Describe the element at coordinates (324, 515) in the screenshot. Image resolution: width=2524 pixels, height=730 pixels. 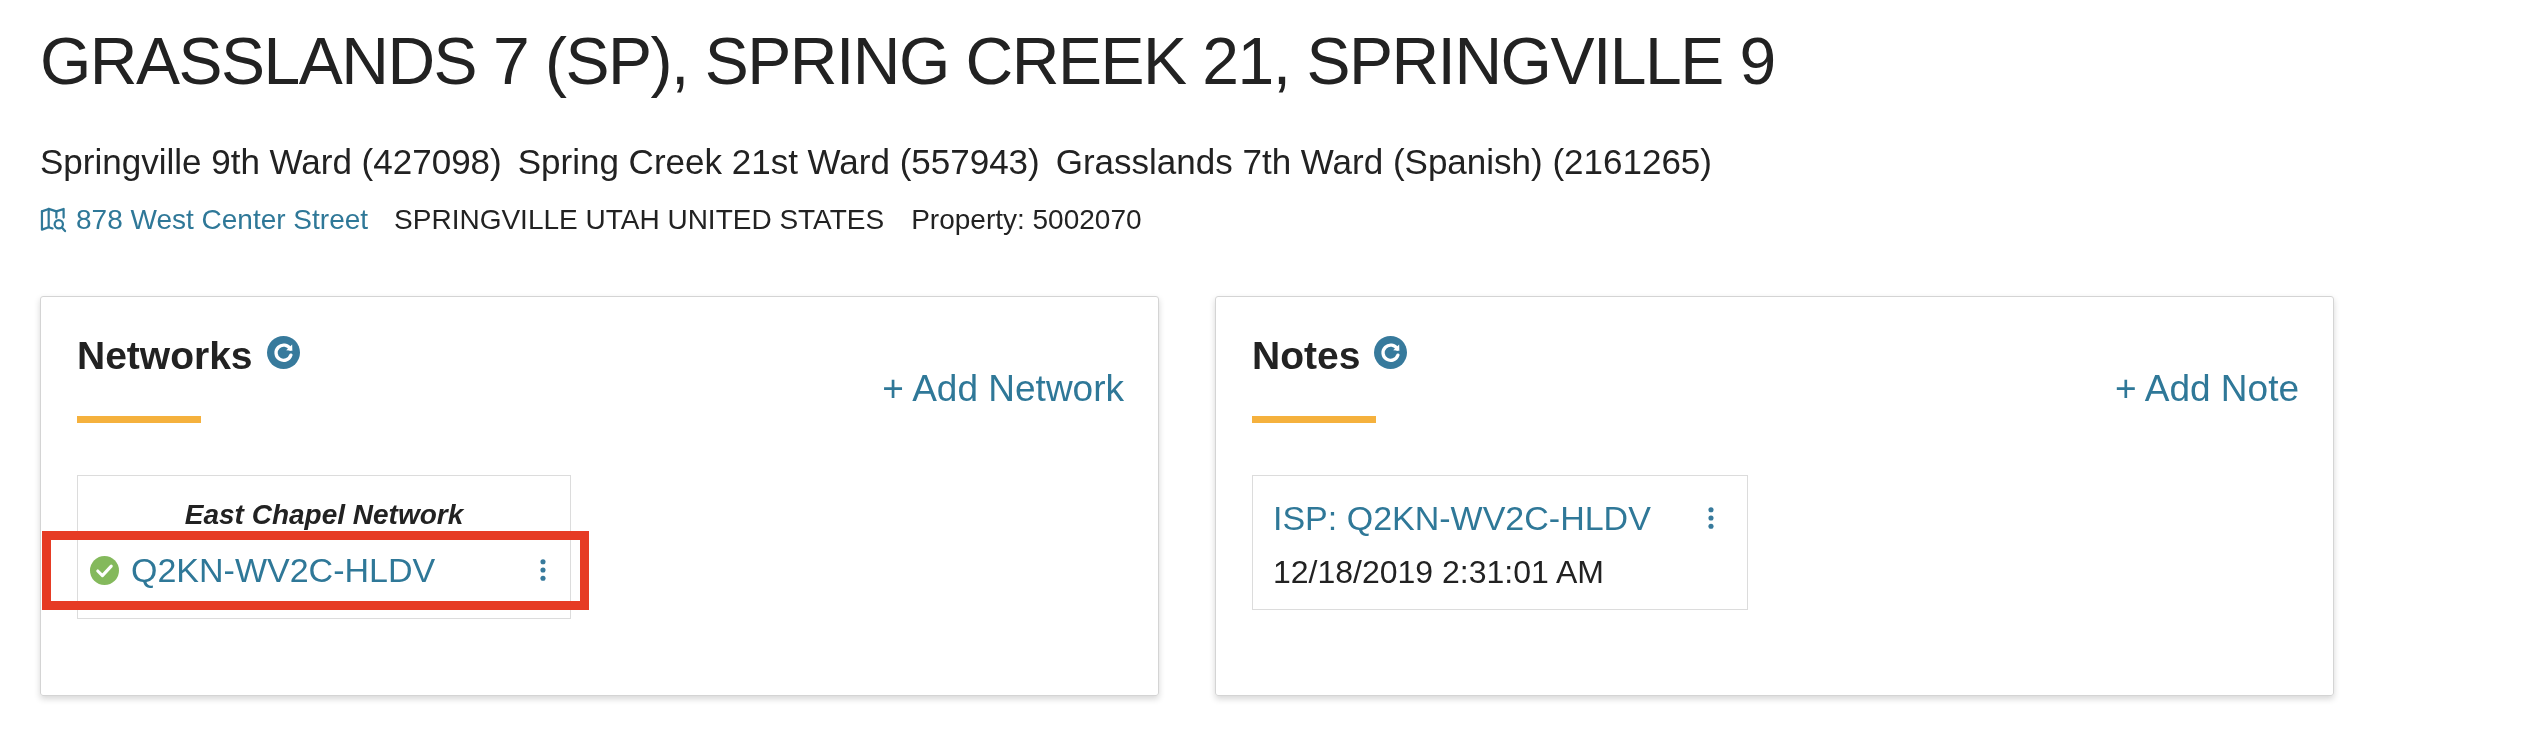
I see `network-name: East Chapel Network` at that location.